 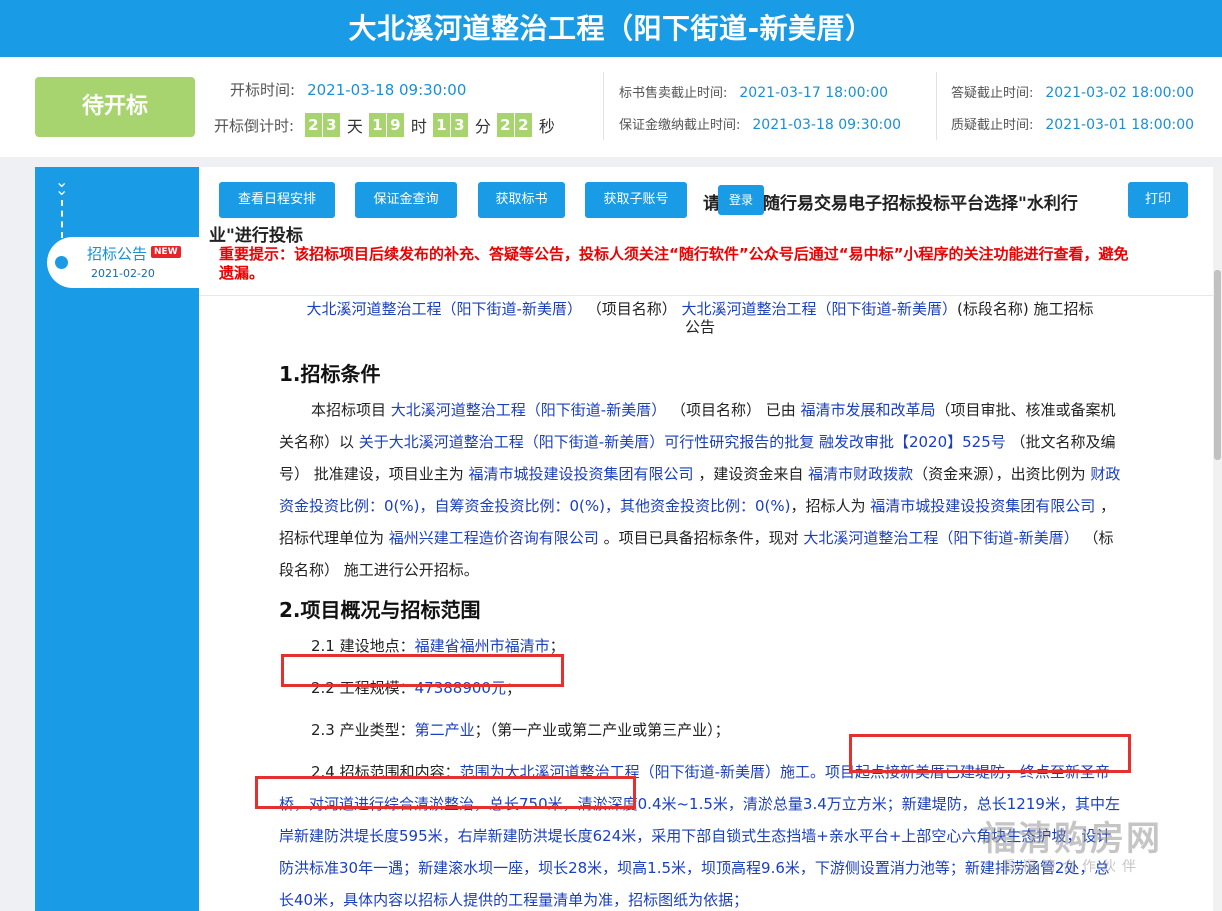 I want to click on title-text: （项目名称）, so click(x=631, y=309).